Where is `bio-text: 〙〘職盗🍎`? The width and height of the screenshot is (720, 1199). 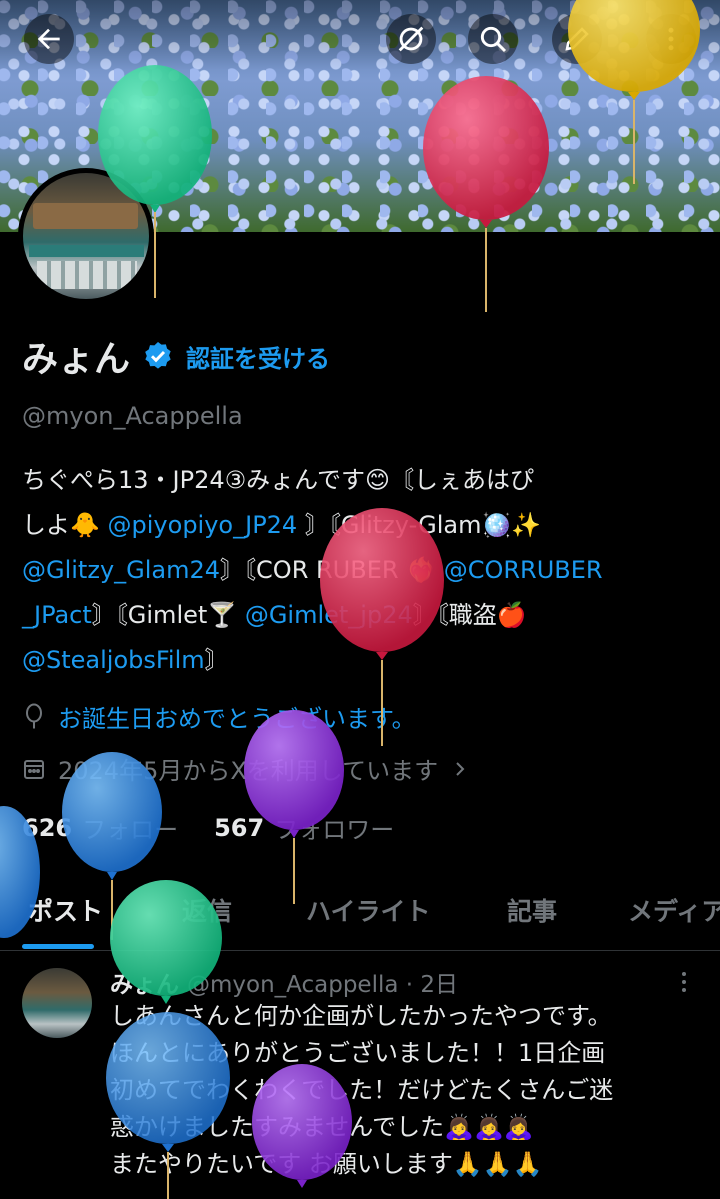
bio-text: 〙〘職盗🍎 is located at coordinates (469, 615).